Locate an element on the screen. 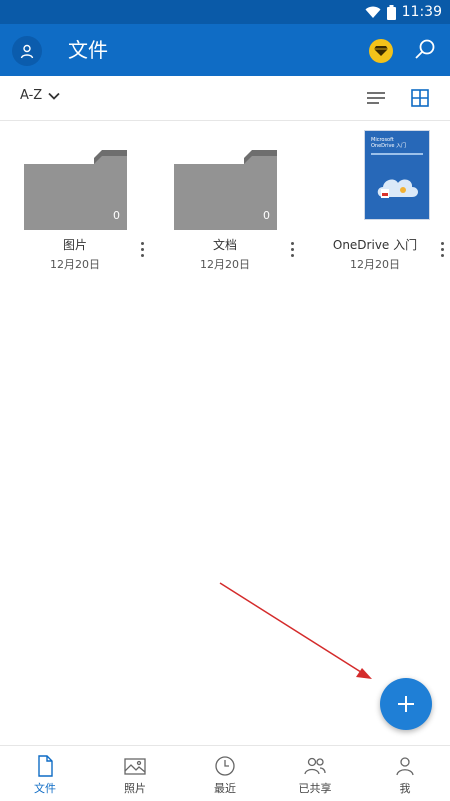 This screenshot has height=801, width=450. tab-me: 我 is located at coordinates (405, 773).